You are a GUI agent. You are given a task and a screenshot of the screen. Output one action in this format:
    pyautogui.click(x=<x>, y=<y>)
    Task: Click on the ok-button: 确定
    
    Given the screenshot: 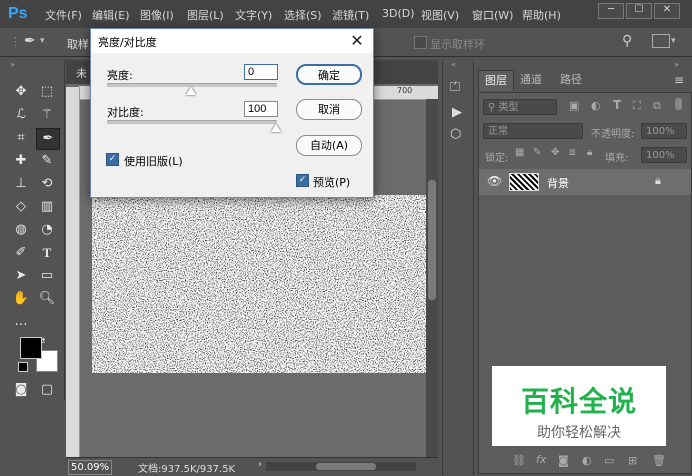 What is the action you would take?
    pyautogui.click(x=329, y=74)
    